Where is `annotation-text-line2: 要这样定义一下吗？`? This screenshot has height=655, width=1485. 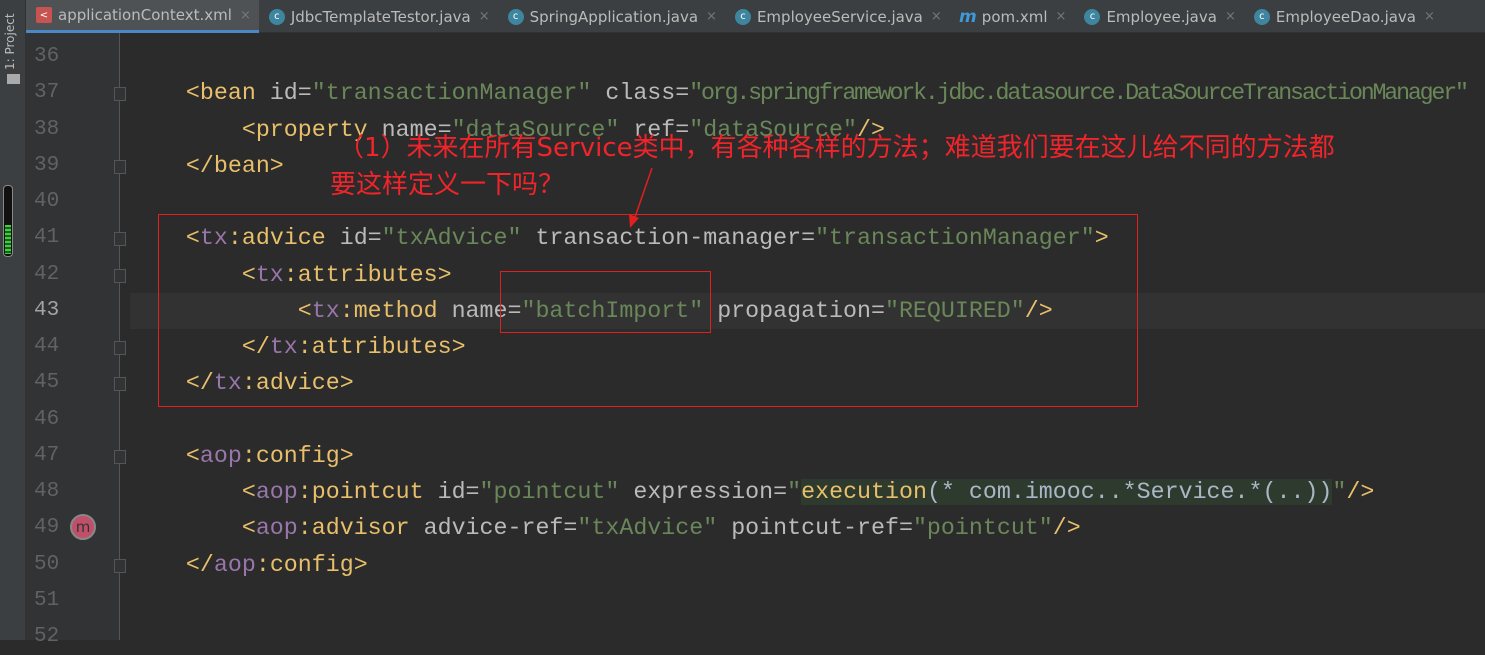 annotation-text-line2: 要这样定义一下吗？ is located at coordinates (447, 185).